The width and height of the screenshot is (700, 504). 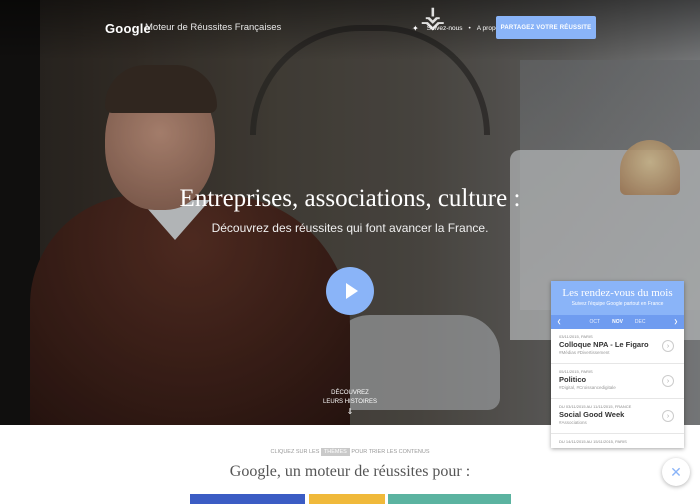 I want to click on discover-line1: DÉCOUVREZ, so click(x=350, y=393).